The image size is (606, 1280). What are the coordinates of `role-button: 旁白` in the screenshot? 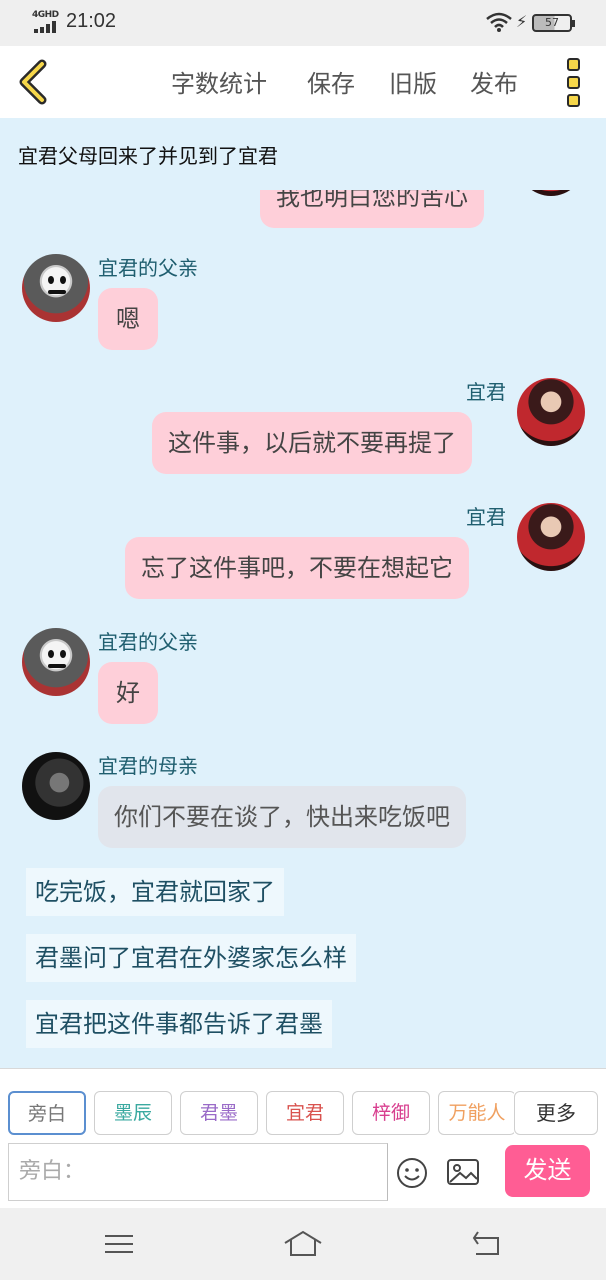 It's located at (47, 1113).